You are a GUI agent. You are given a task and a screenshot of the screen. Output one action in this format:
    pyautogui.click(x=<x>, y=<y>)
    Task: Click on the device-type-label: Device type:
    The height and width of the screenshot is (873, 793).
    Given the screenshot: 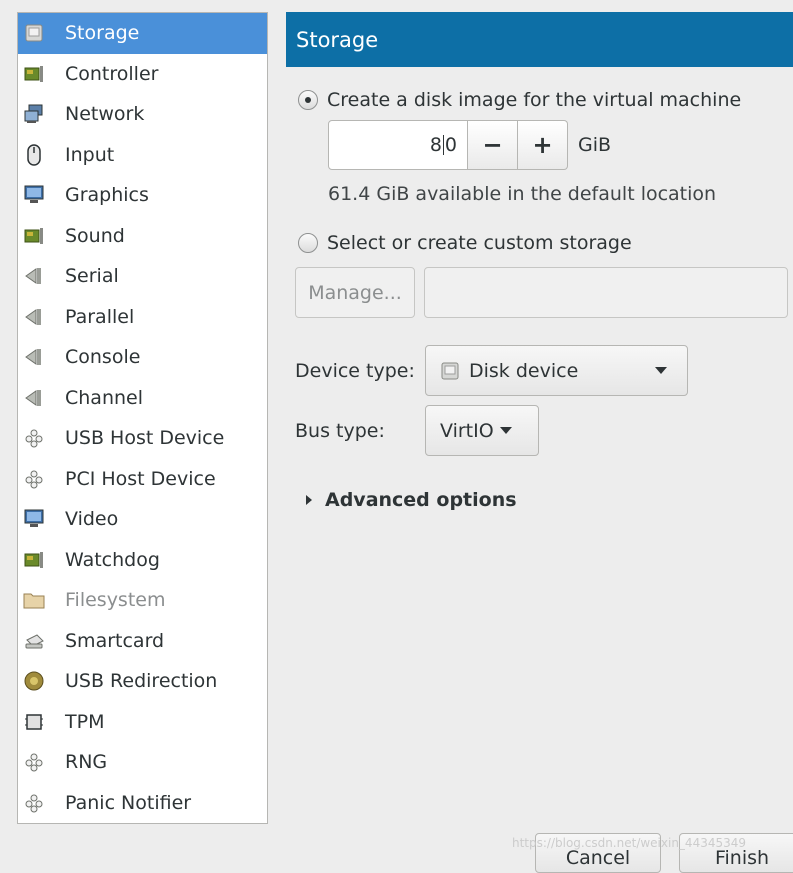 What is the action you would take?
    pyautogui.click(x=355, y=371)
    